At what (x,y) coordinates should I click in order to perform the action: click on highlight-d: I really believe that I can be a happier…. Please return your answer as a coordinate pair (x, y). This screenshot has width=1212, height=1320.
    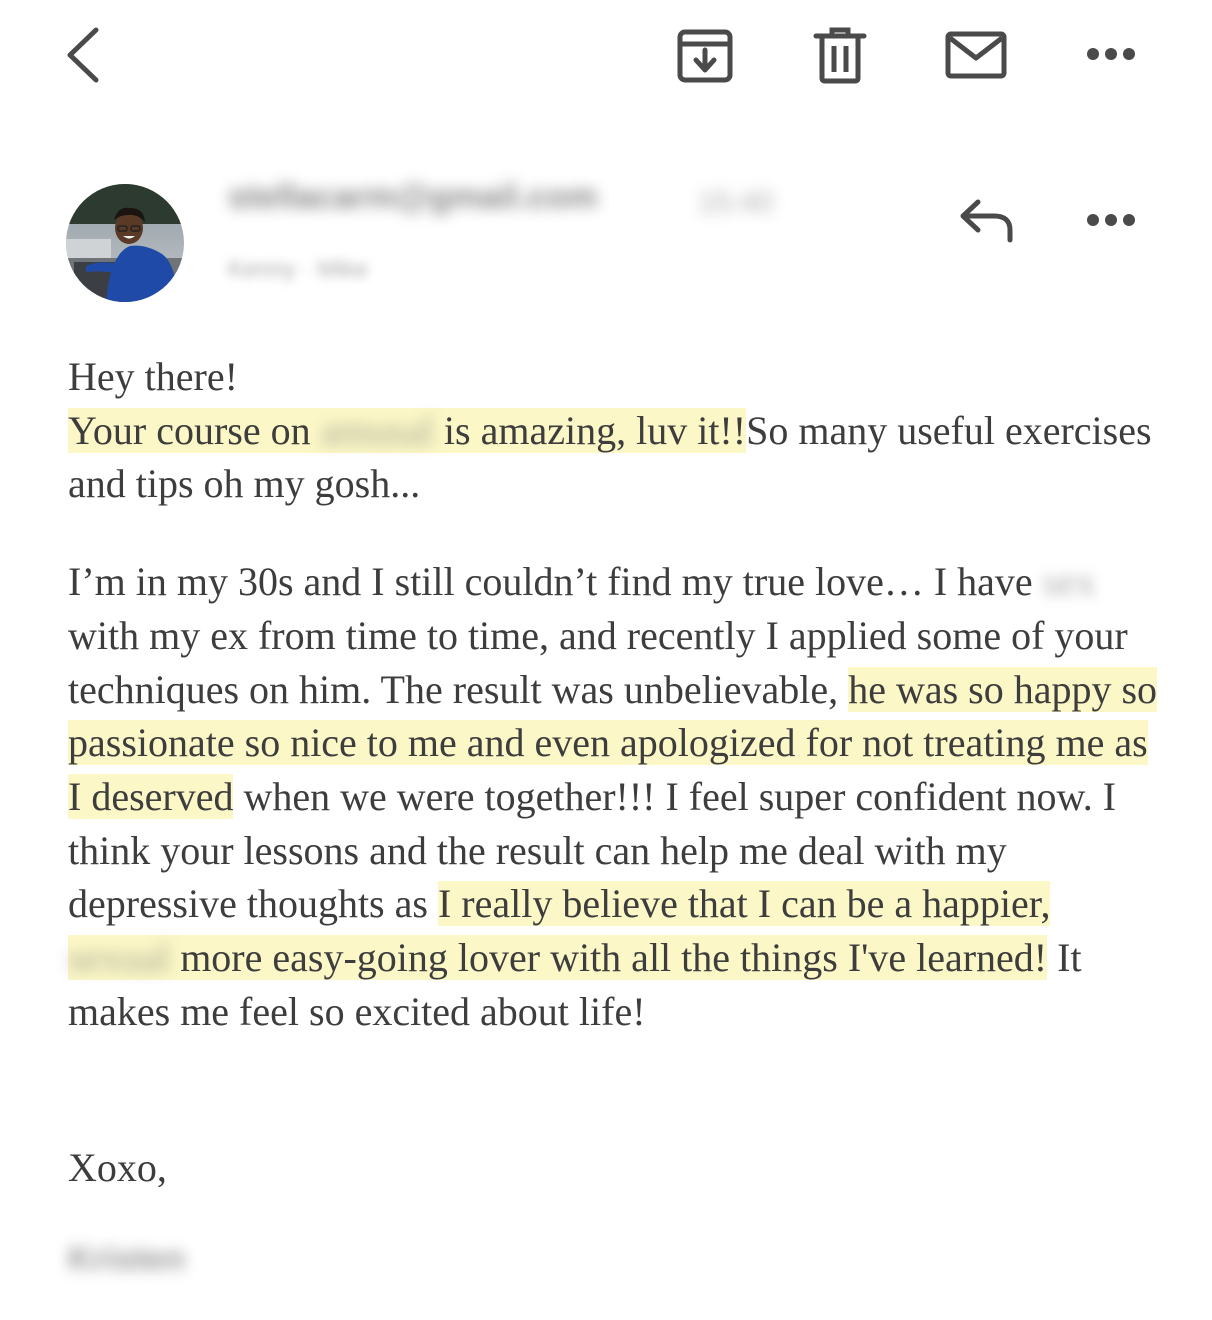
    Looking at the image, I should click on (744, 904).